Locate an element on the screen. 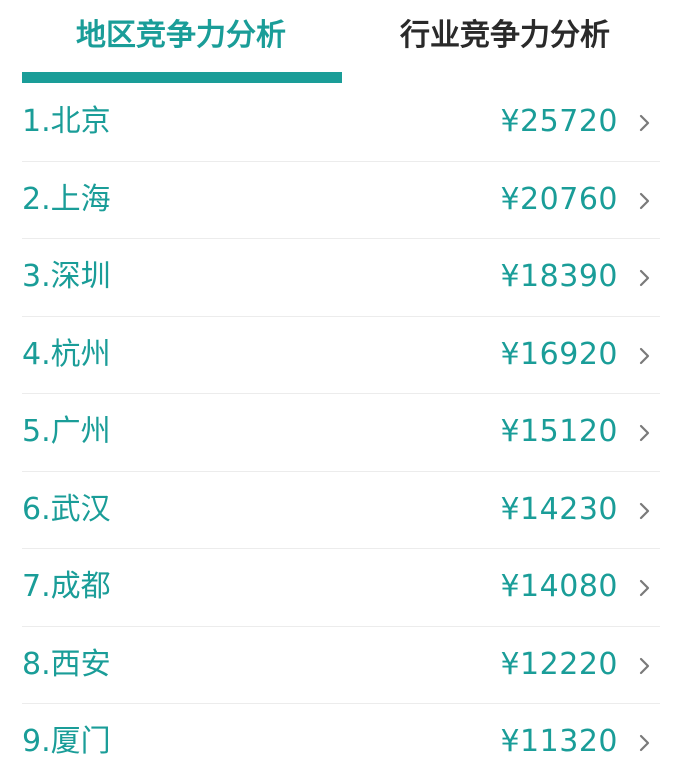  list-item: 8.西安 ¥12220 is located at coordinates (341, 665).